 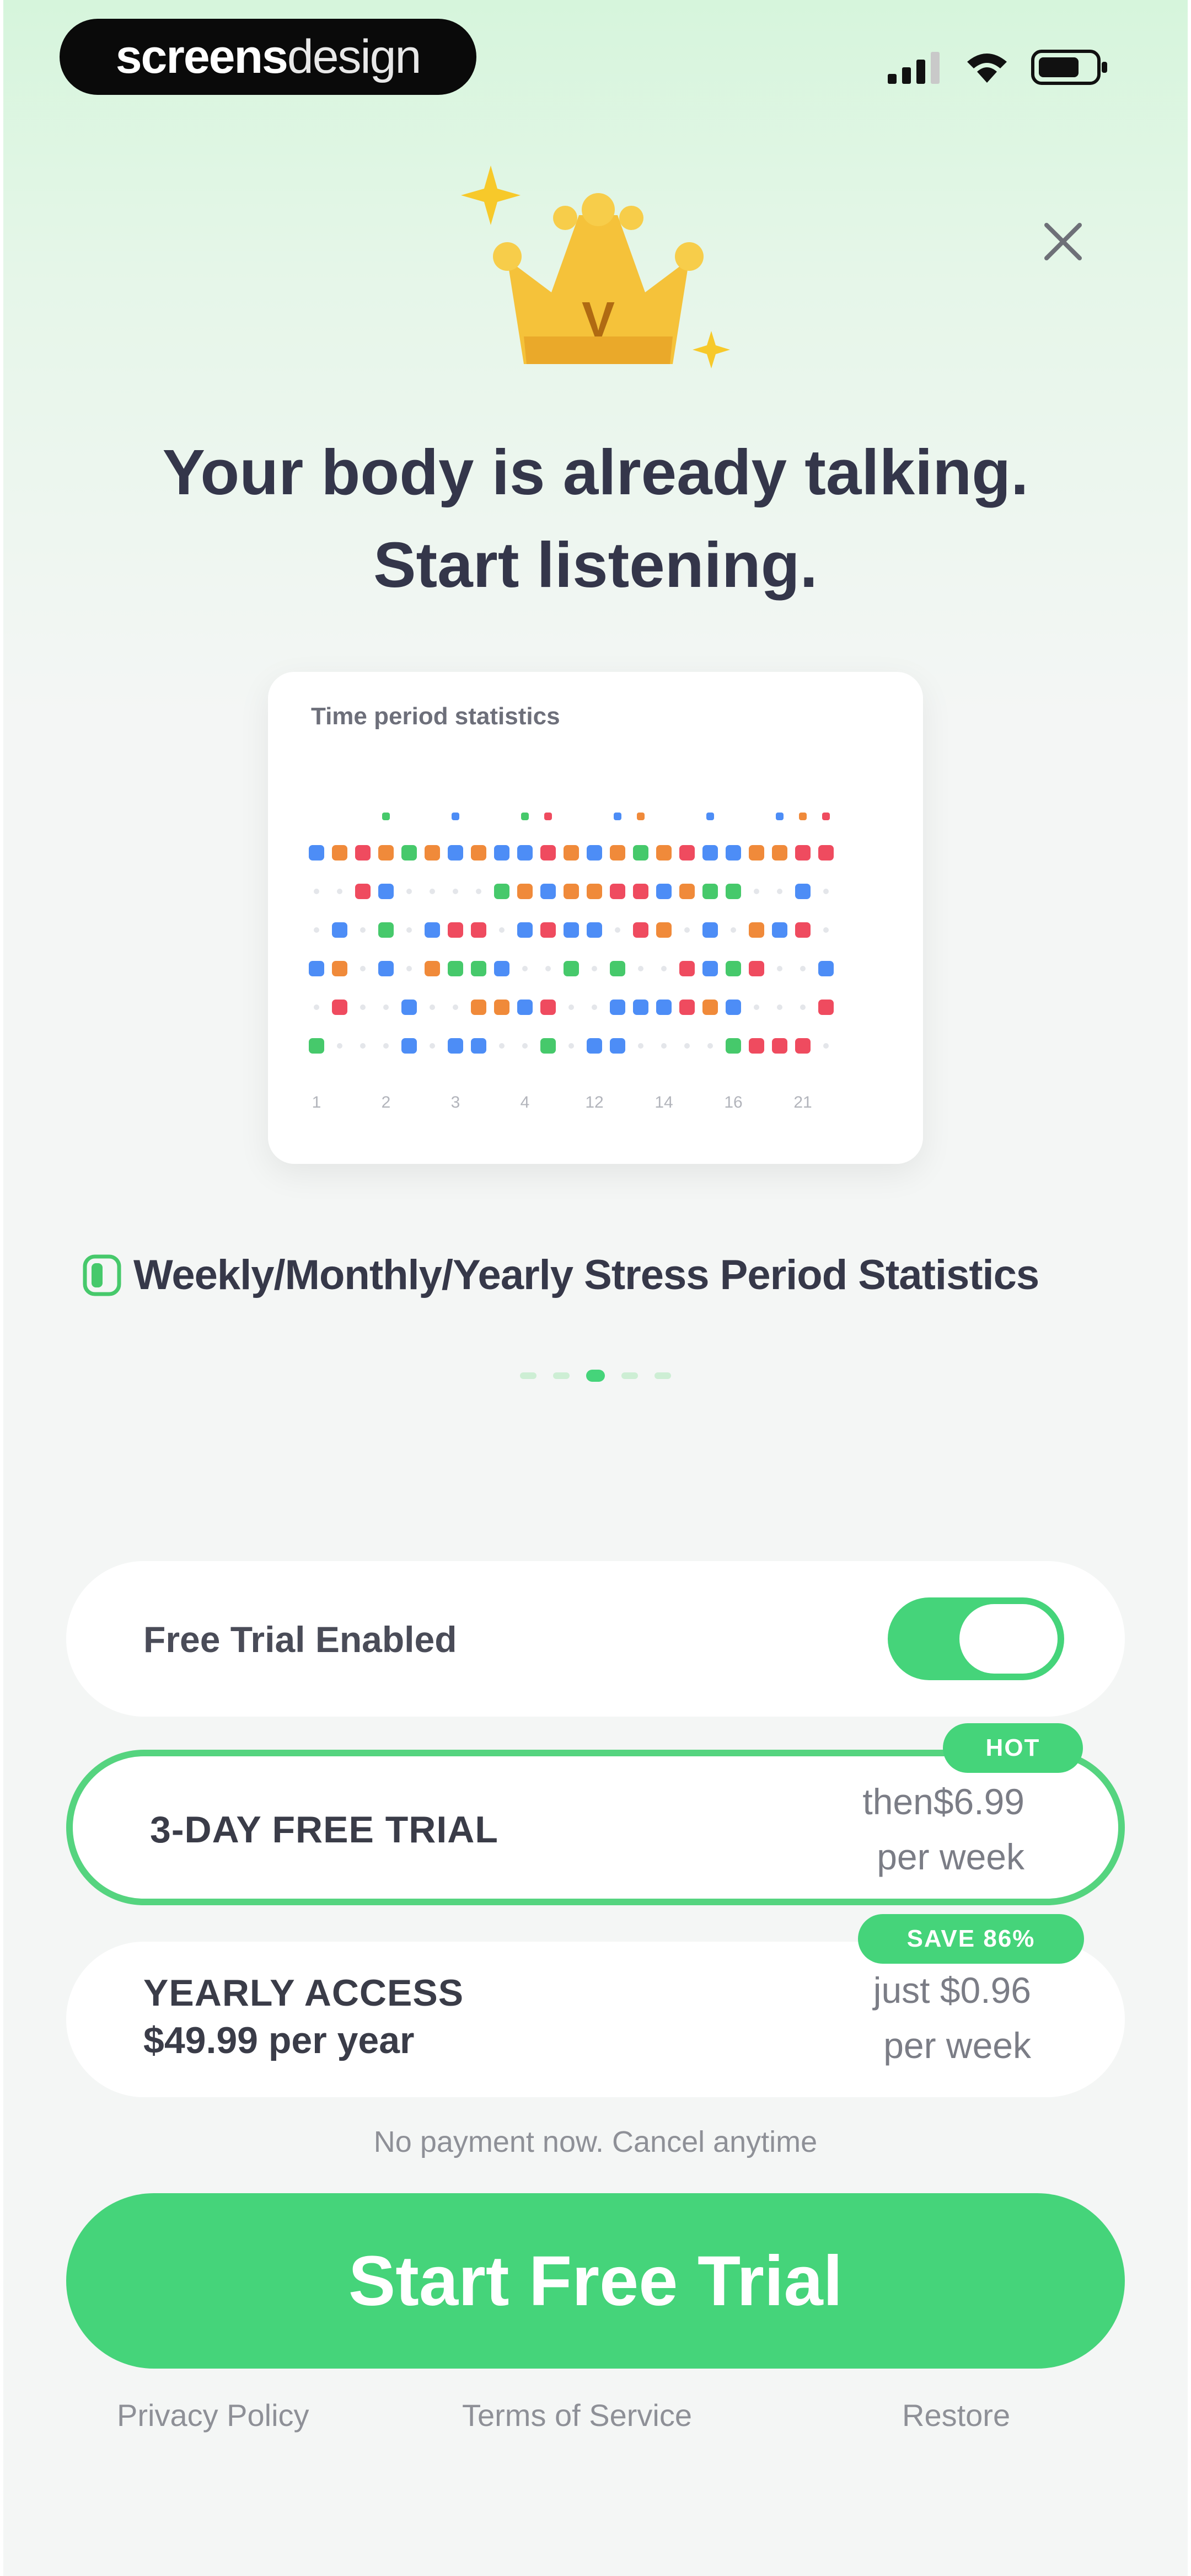 I want to click on brand-name-light: design, so click(x=354, y=56).